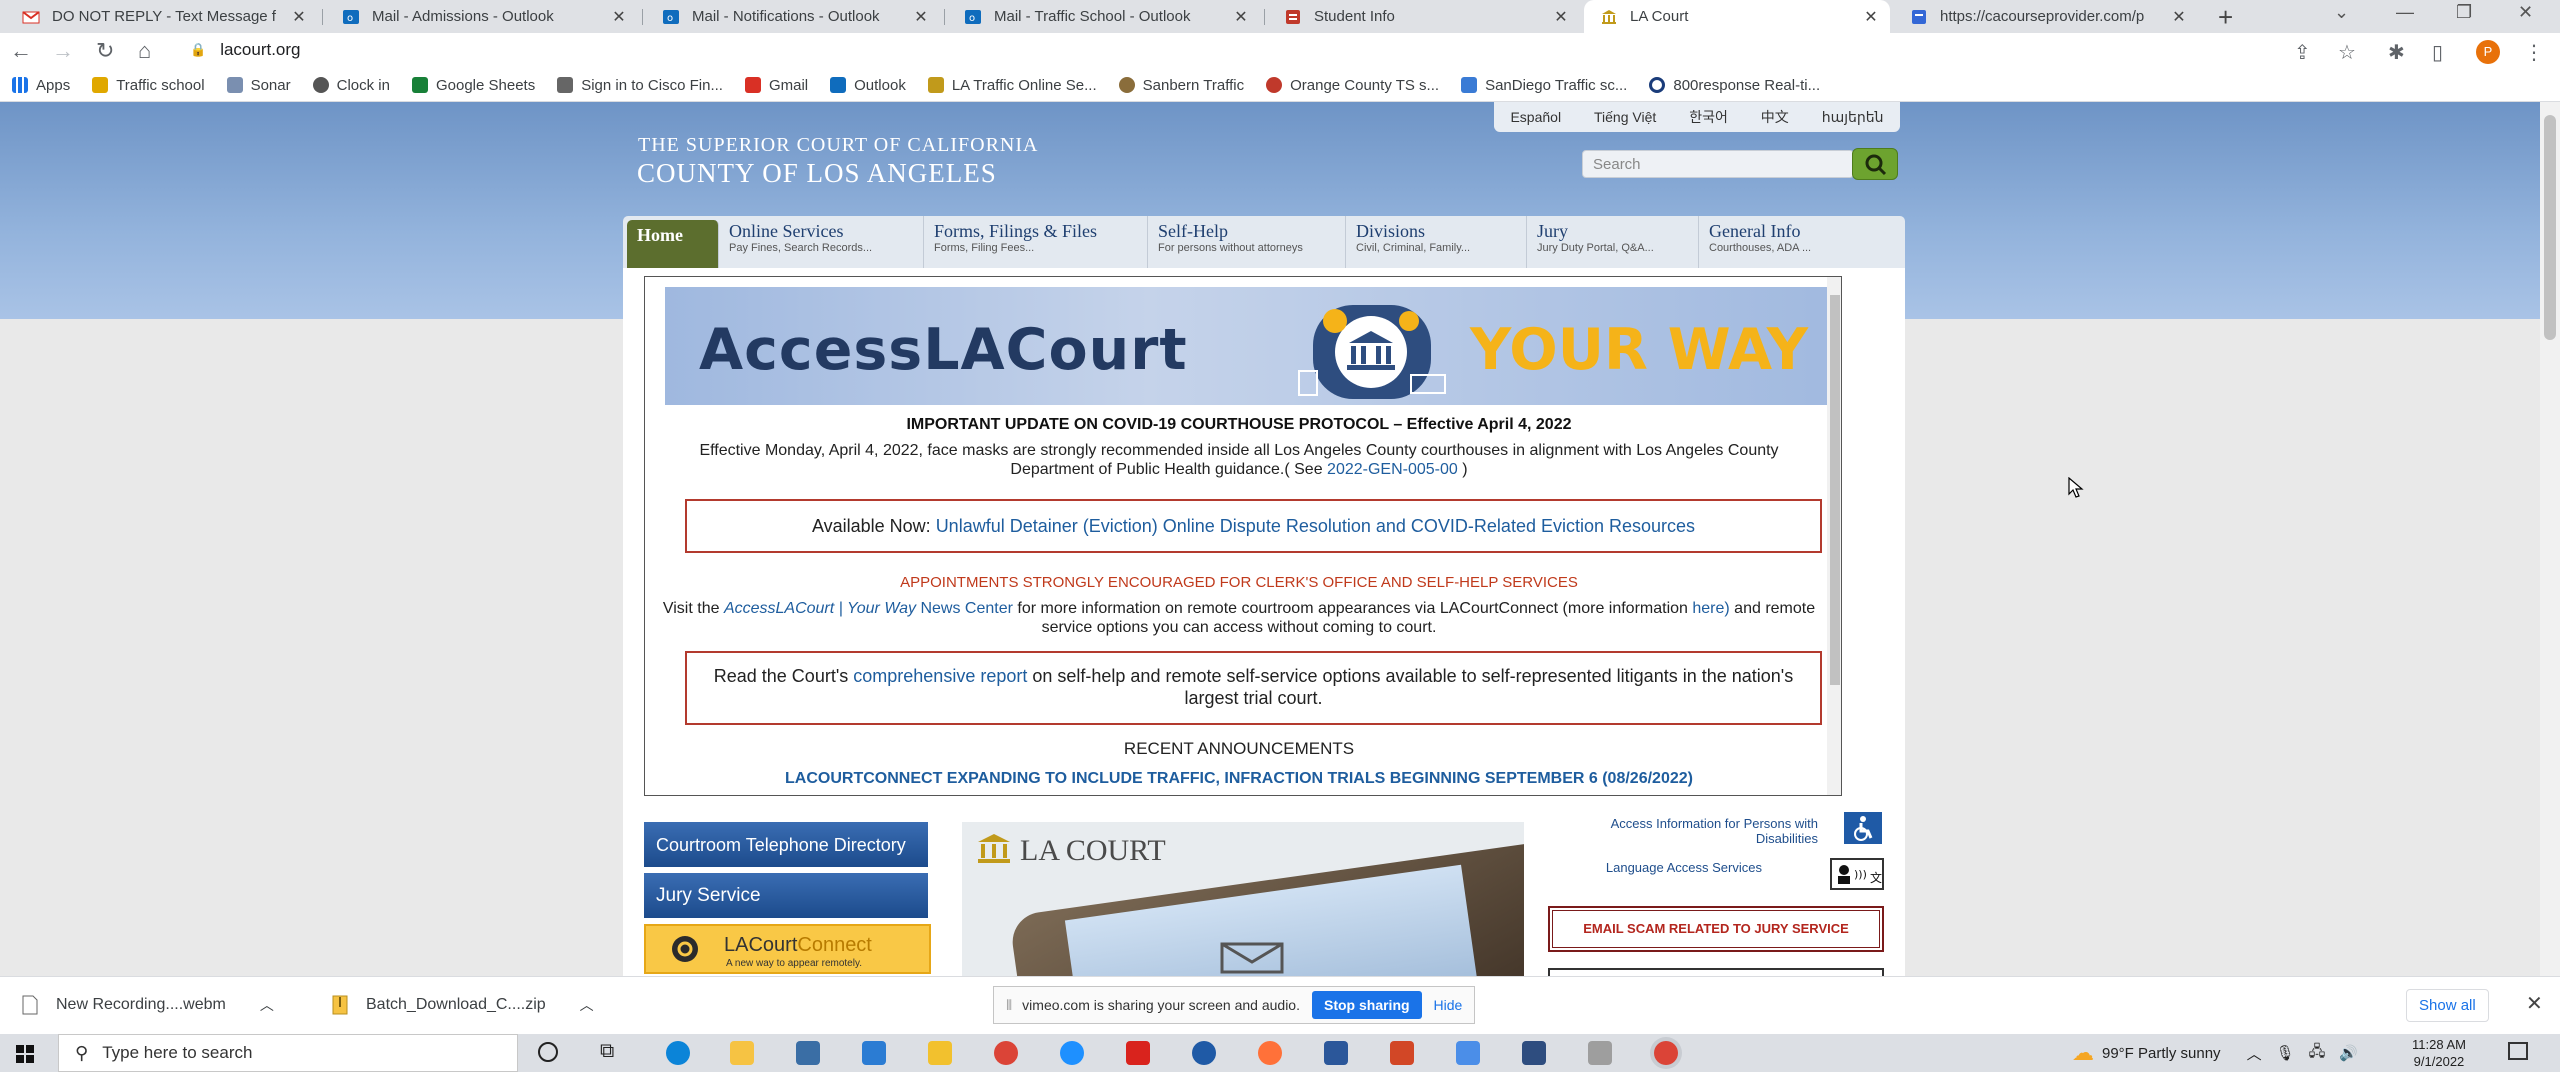 The image size is (2560, 1072). What do you see at coordinates (817, 173) in the screenshot?
I see `court-name-line2: COUNTY OF LOS ANGELES` at bounding box center [817, 173].